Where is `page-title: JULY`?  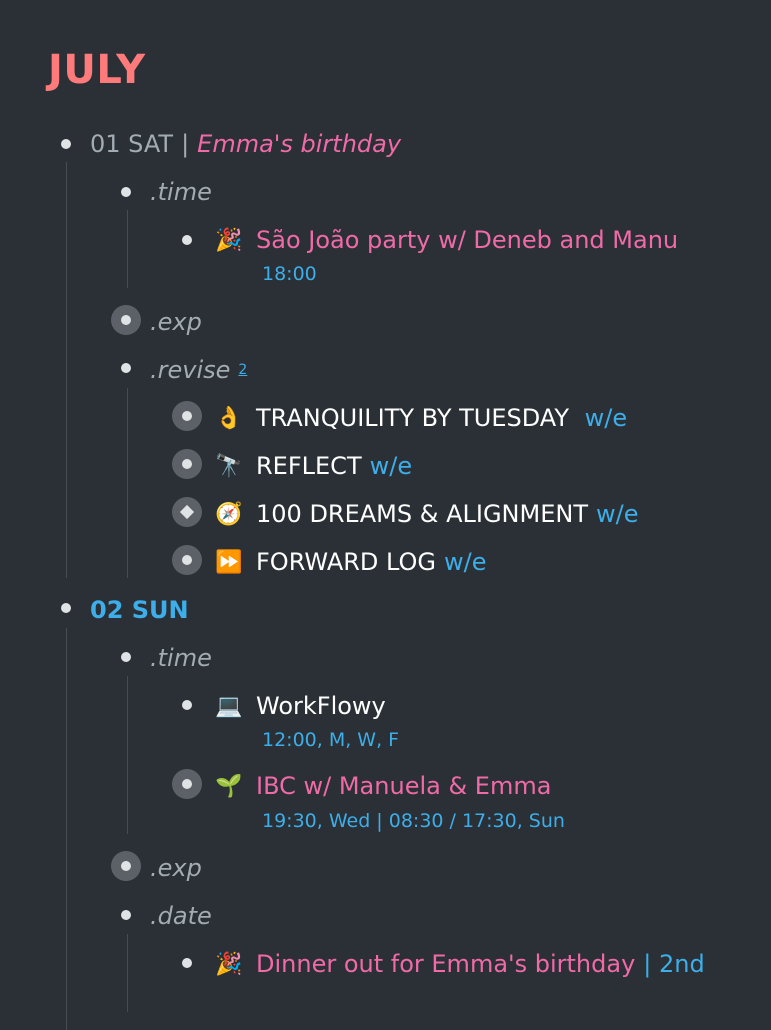
page-title: JULY is located at coordinates (97, 70).